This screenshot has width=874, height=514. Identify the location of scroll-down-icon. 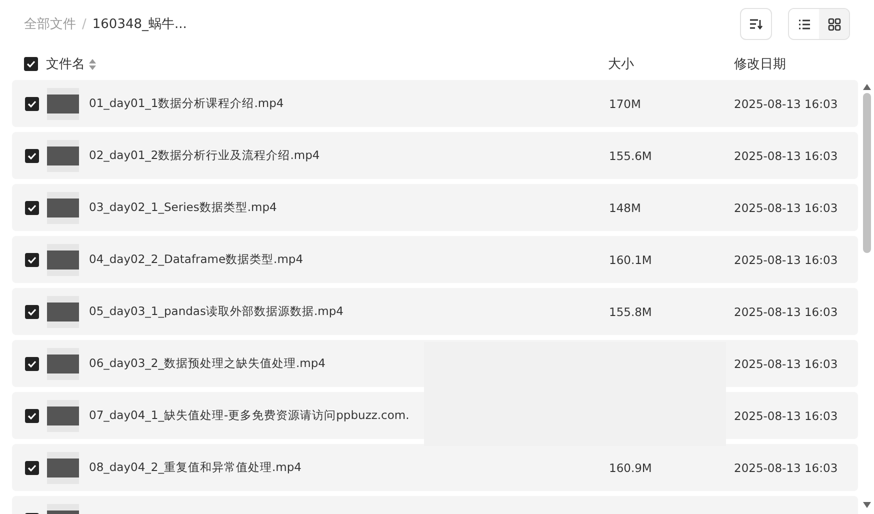
(867, 505).